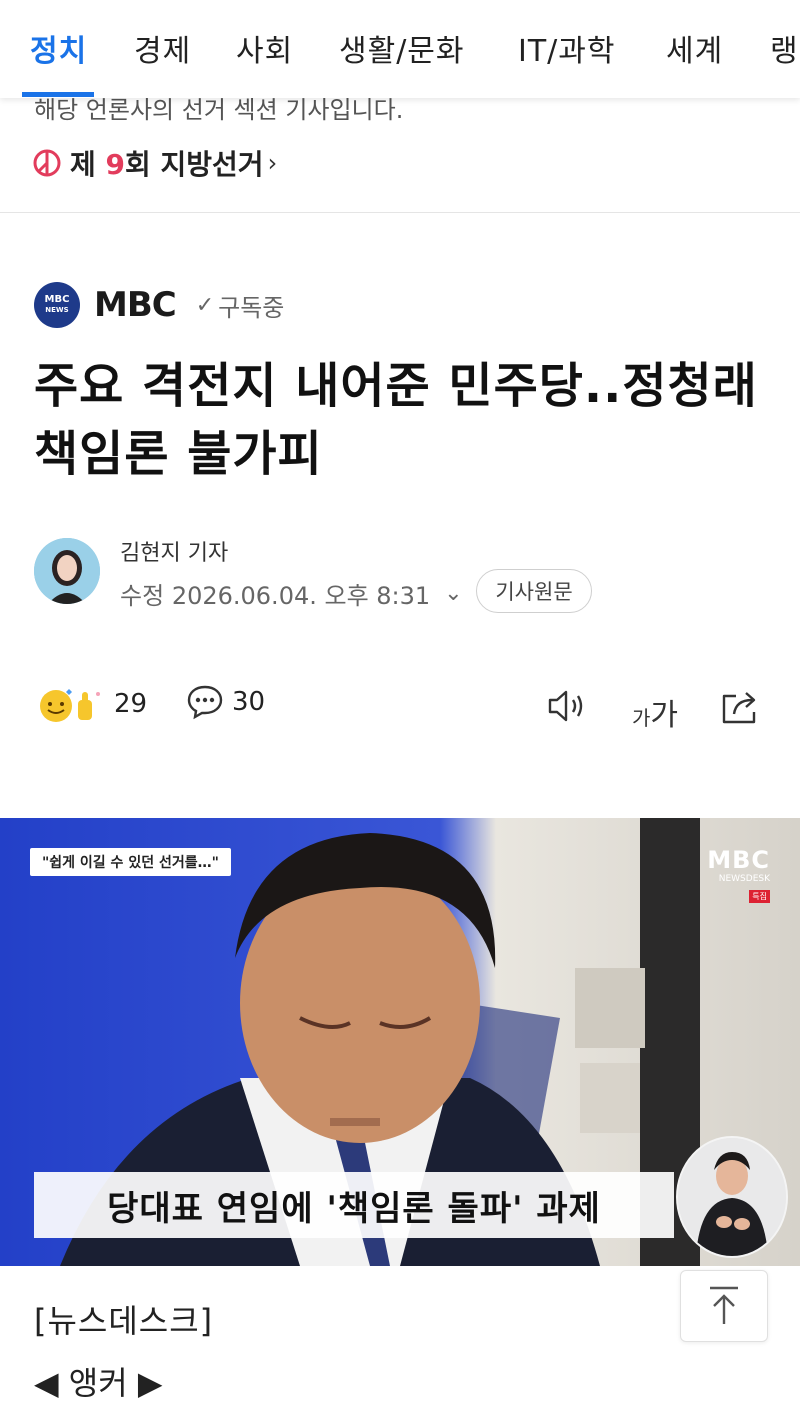  What do you see at coordinates (162, 48) in the screenshot?
I see `tab-economy: 경제` at bounding box center [162, 48].